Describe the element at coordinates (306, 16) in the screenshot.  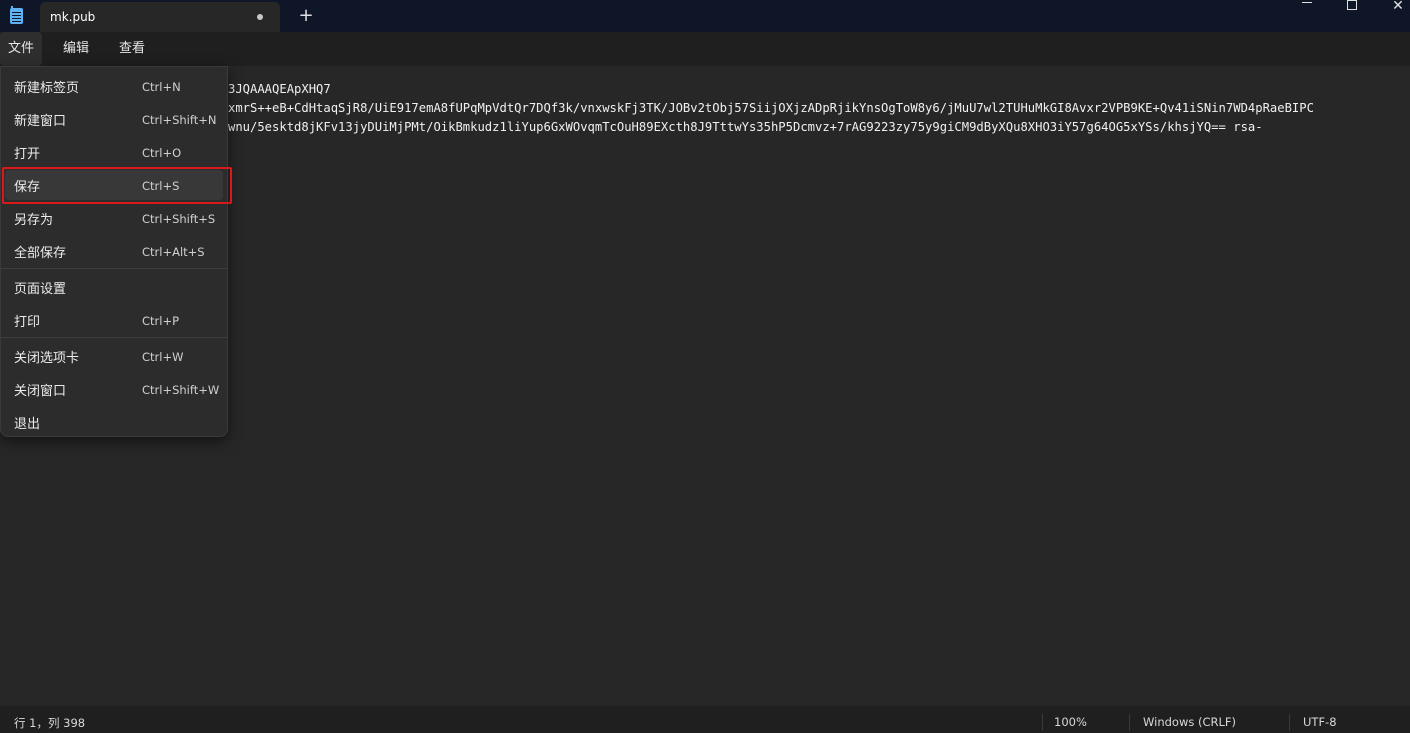
I see `new-tab-button: +` at that location.